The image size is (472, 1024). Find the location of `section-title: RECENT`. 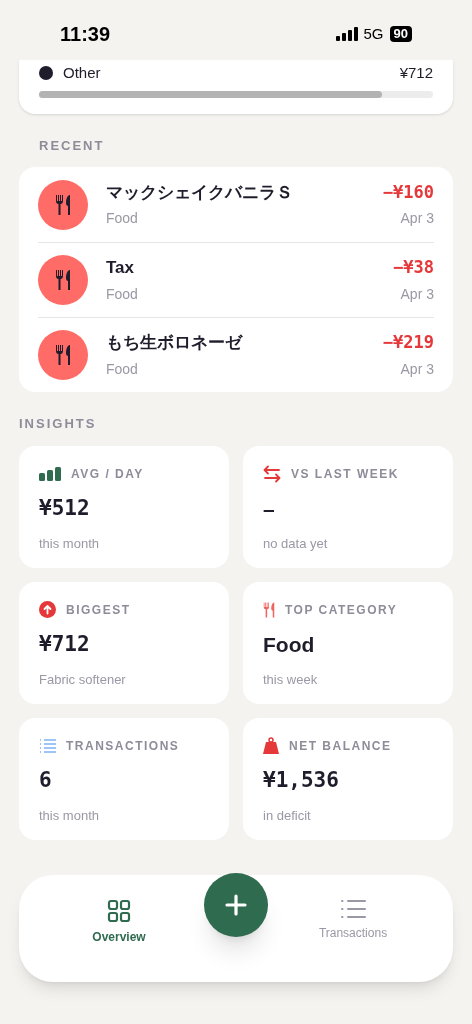

section-title: RECENT is located at coordinates (72, 145).